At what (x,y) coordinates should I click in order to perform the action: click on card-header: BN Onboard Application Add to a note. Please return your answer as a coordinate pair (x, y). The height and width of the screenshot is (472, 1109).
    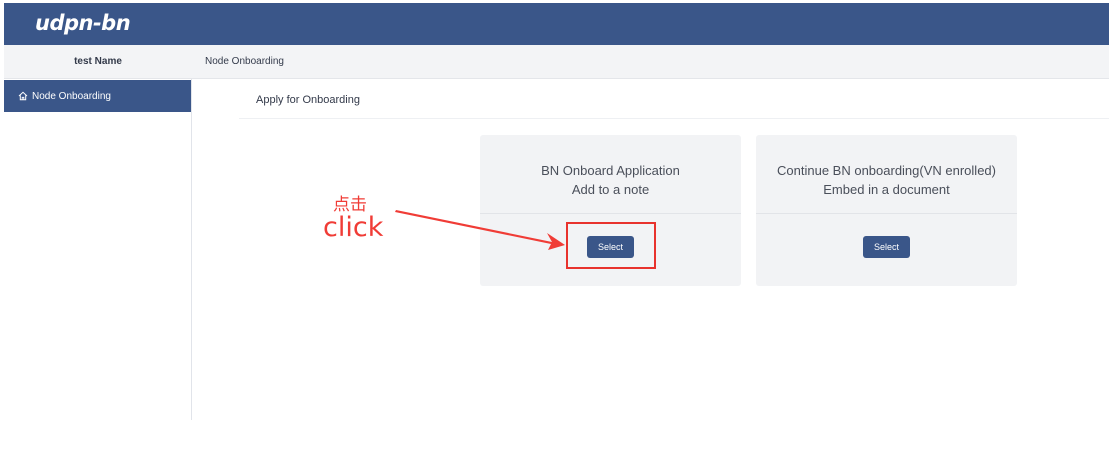
    Looking at the image, I should click on (610, 174).